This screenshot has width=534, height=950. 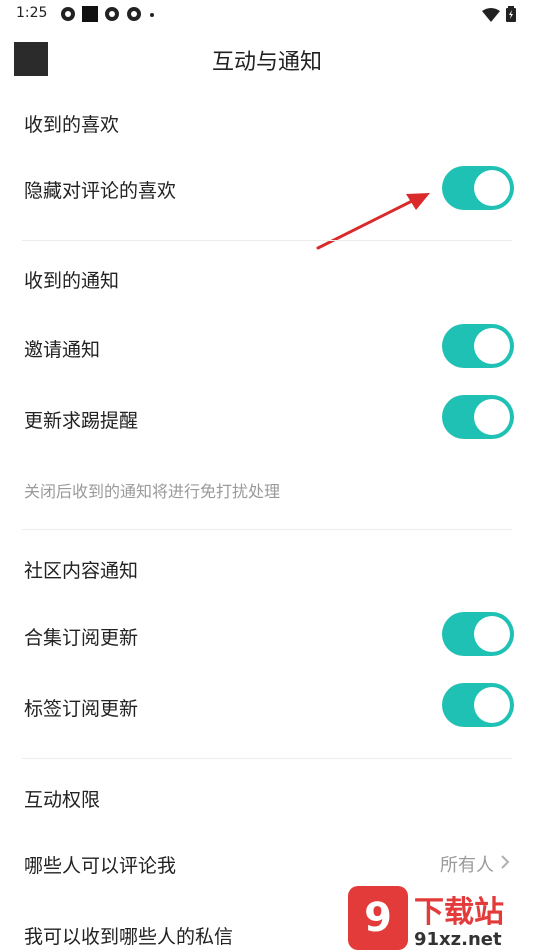 I want to click on section-title-permissions: 互动权限, so click(x=62, y=800).